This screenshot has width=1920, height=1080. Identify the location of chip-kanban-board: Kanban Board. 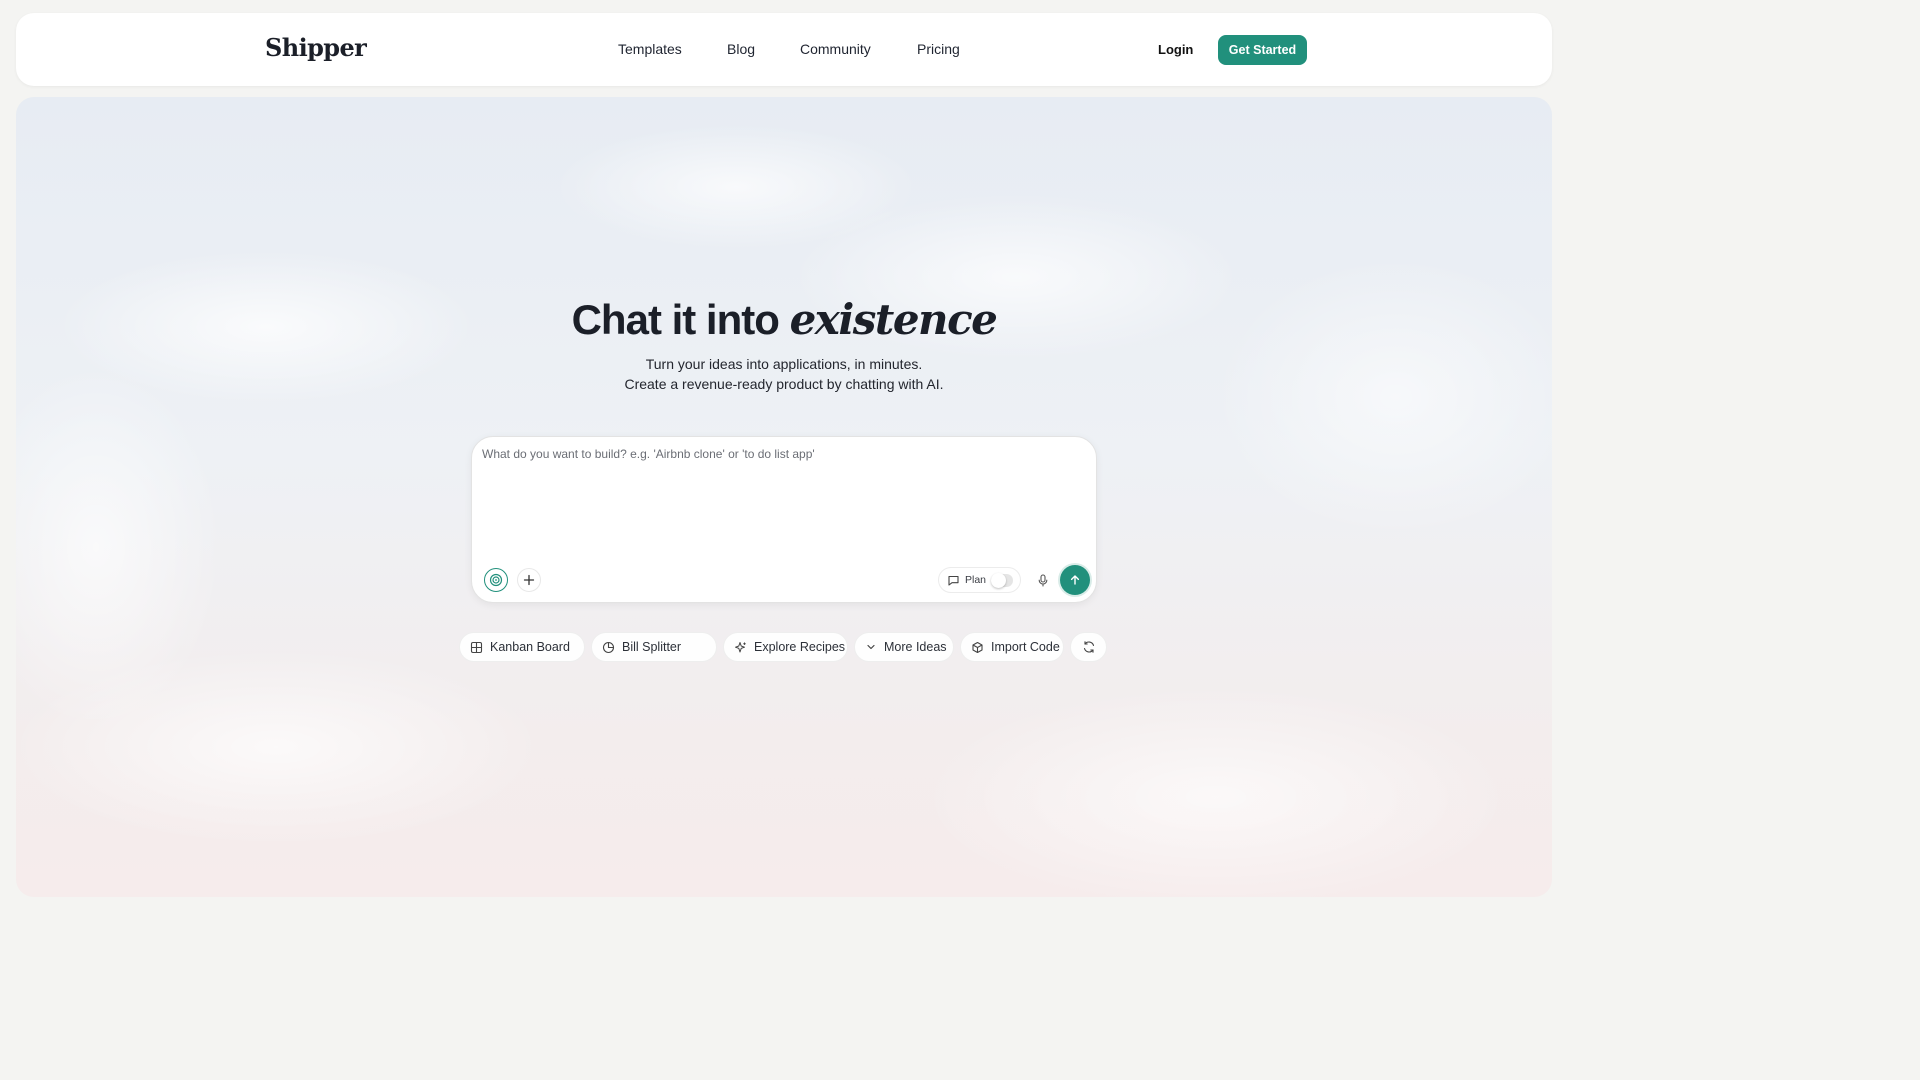
(522, 647).